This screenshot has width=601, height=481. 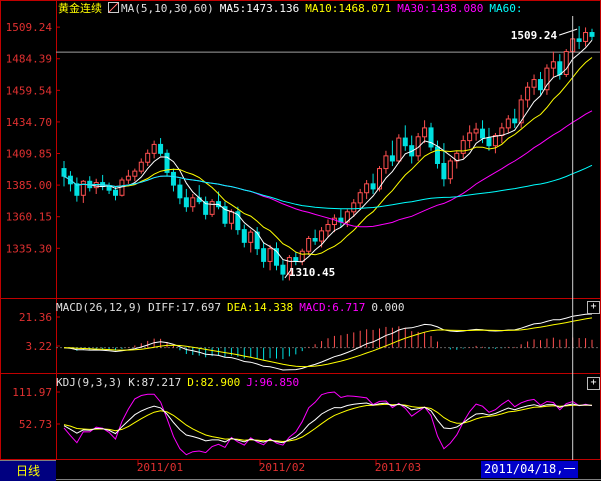 What do you see at coordinates (593, 383) in the screenshot?
I see `kdj-expand-icon: +` at bounding box center [593, 383].